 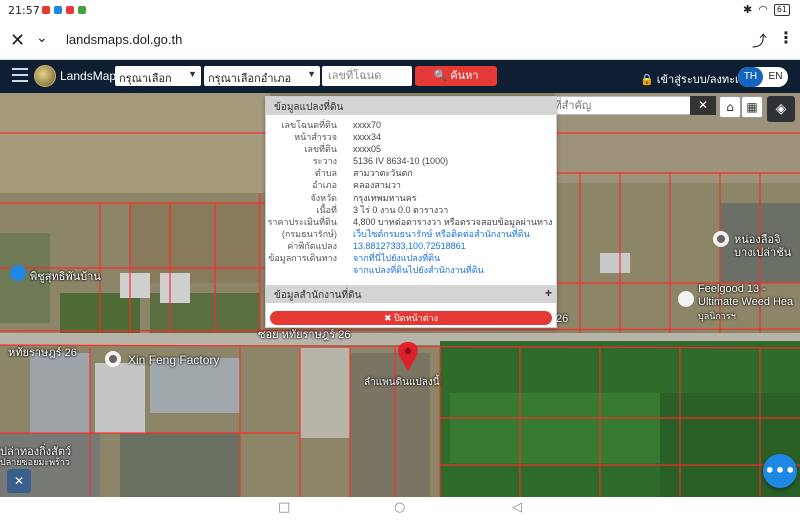 I want to click on recents-icon: □, so click(x=284, y=507).